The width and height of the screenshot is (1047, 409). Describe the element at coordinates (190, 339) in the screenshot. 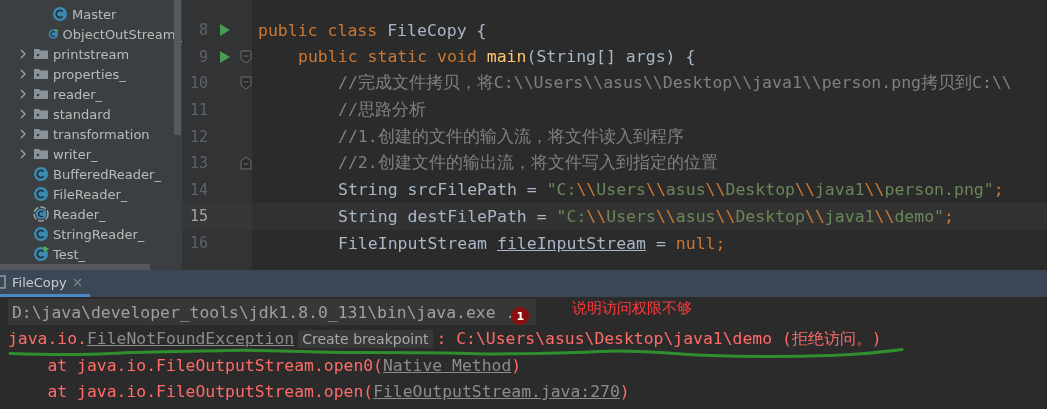

I see `source-link: FileNotFoundException` at that location.